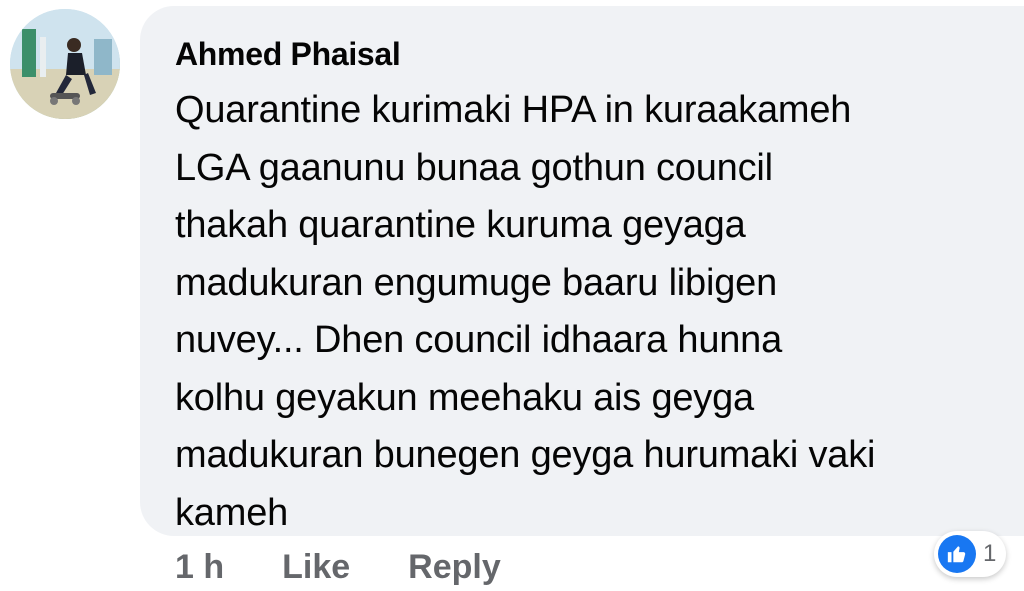 The width and height of the screenshot is (1024, 591). Describe the element at coordinates (199, 567) in the screenshot. I see `comment-timestamp: 1 h` at that location.